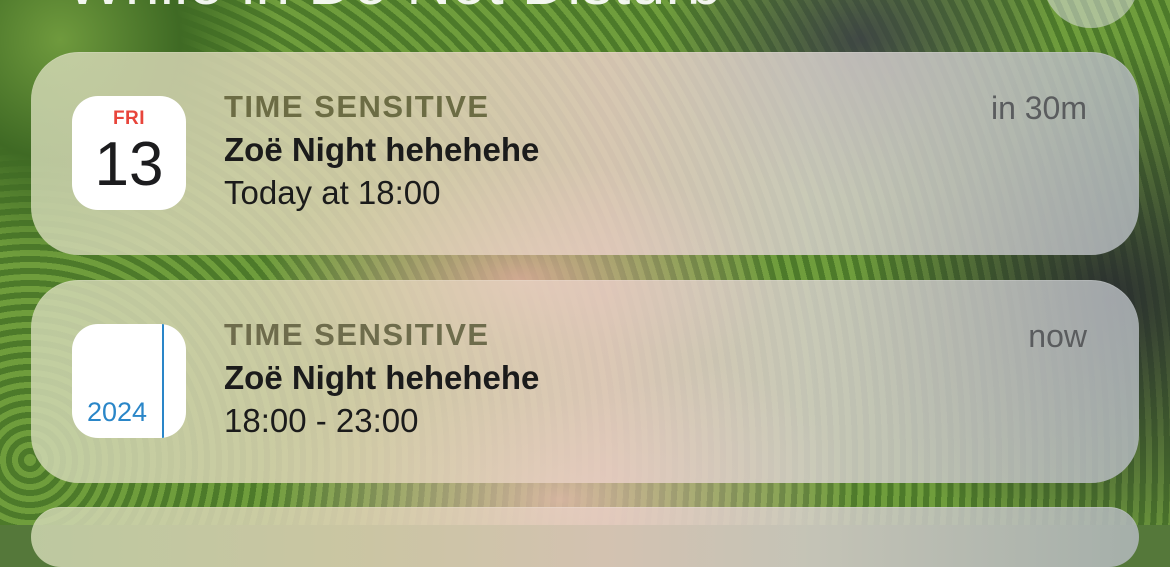 The width and height of the screenshot is (1170, 567). What do you see at coordinates (394, 9) in the screenshot?
I see `section-header: While in Do Not Disturb` at bounding box center [394, 9].